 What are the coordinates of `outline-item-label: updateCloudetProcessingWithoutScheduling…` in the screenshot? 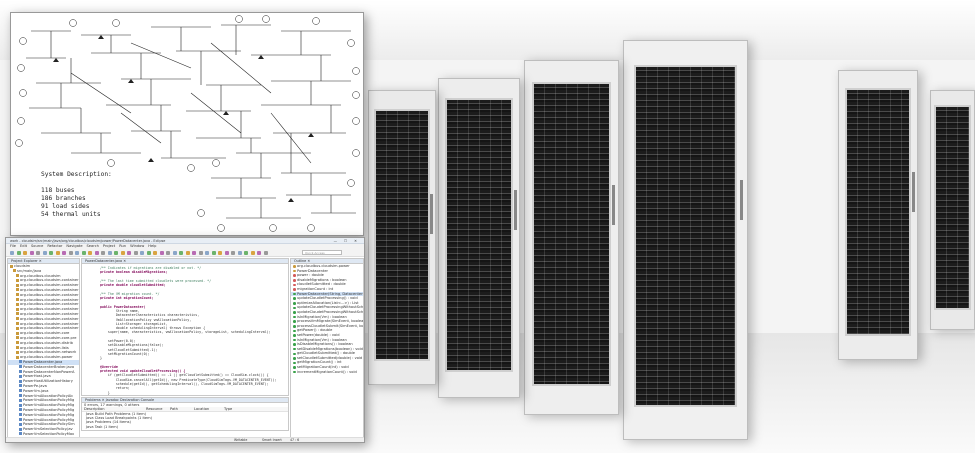 It's located at (330, 311).